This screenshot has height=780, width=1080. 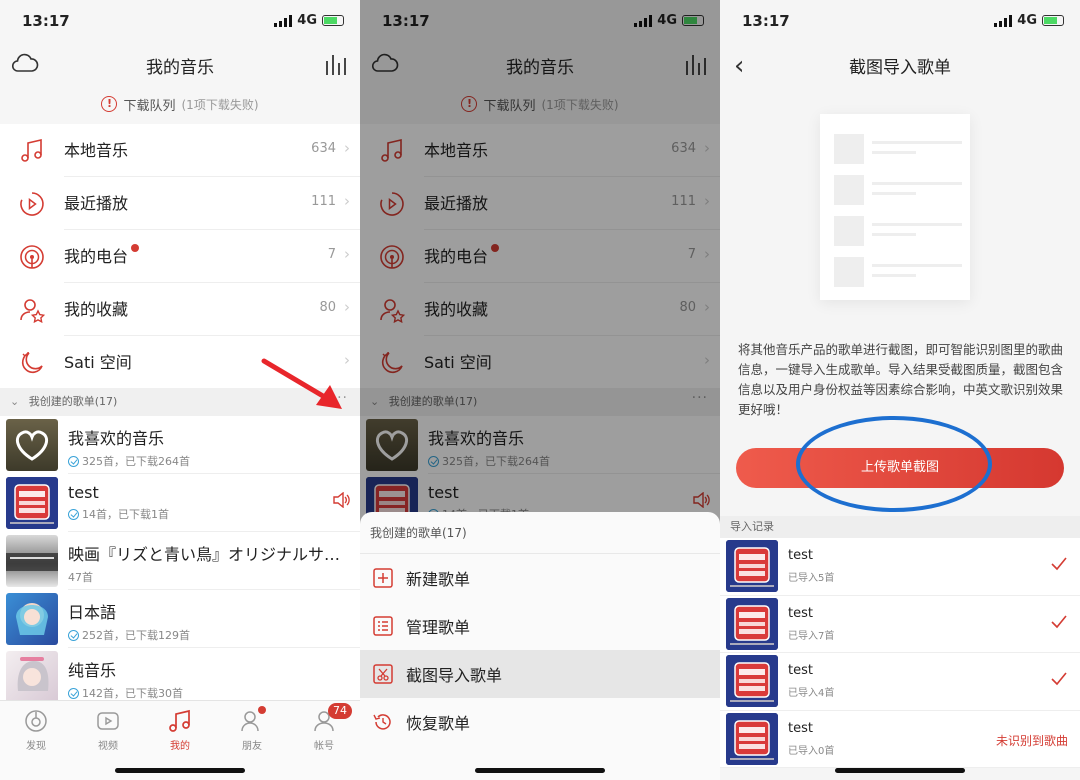 What do you see at coordinates (340, 711) in the screenshot?
I see `account-badge: 74` at bounding box center [340, 711].